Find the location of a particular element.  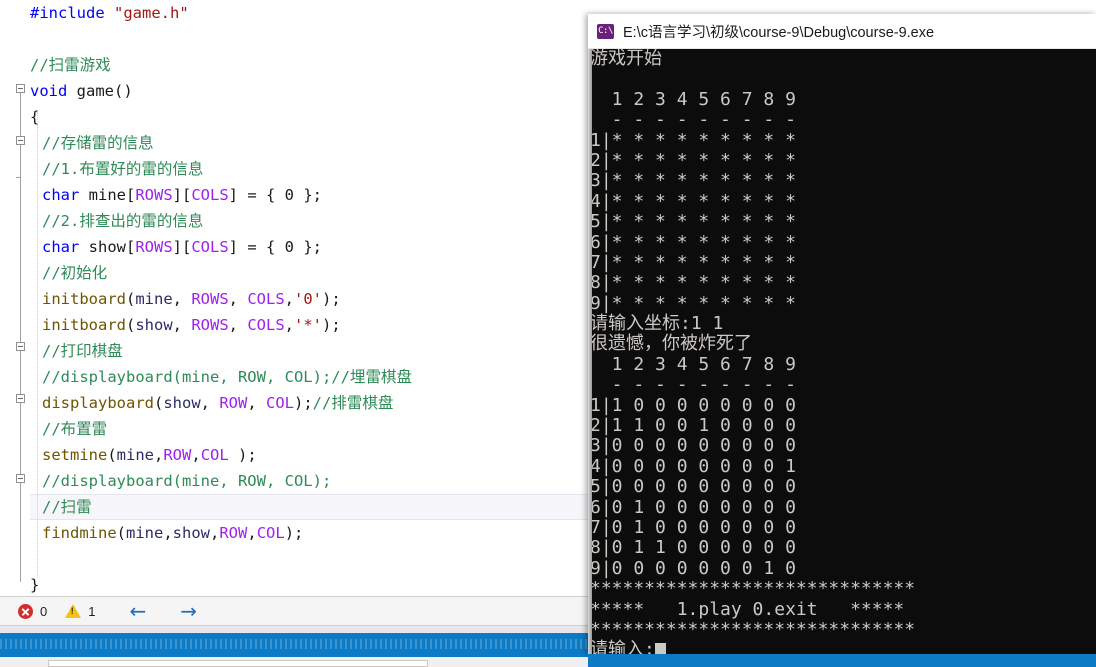

code-token: //displayboard(mine, ROW, COL); is located at coordinates (187, 481).